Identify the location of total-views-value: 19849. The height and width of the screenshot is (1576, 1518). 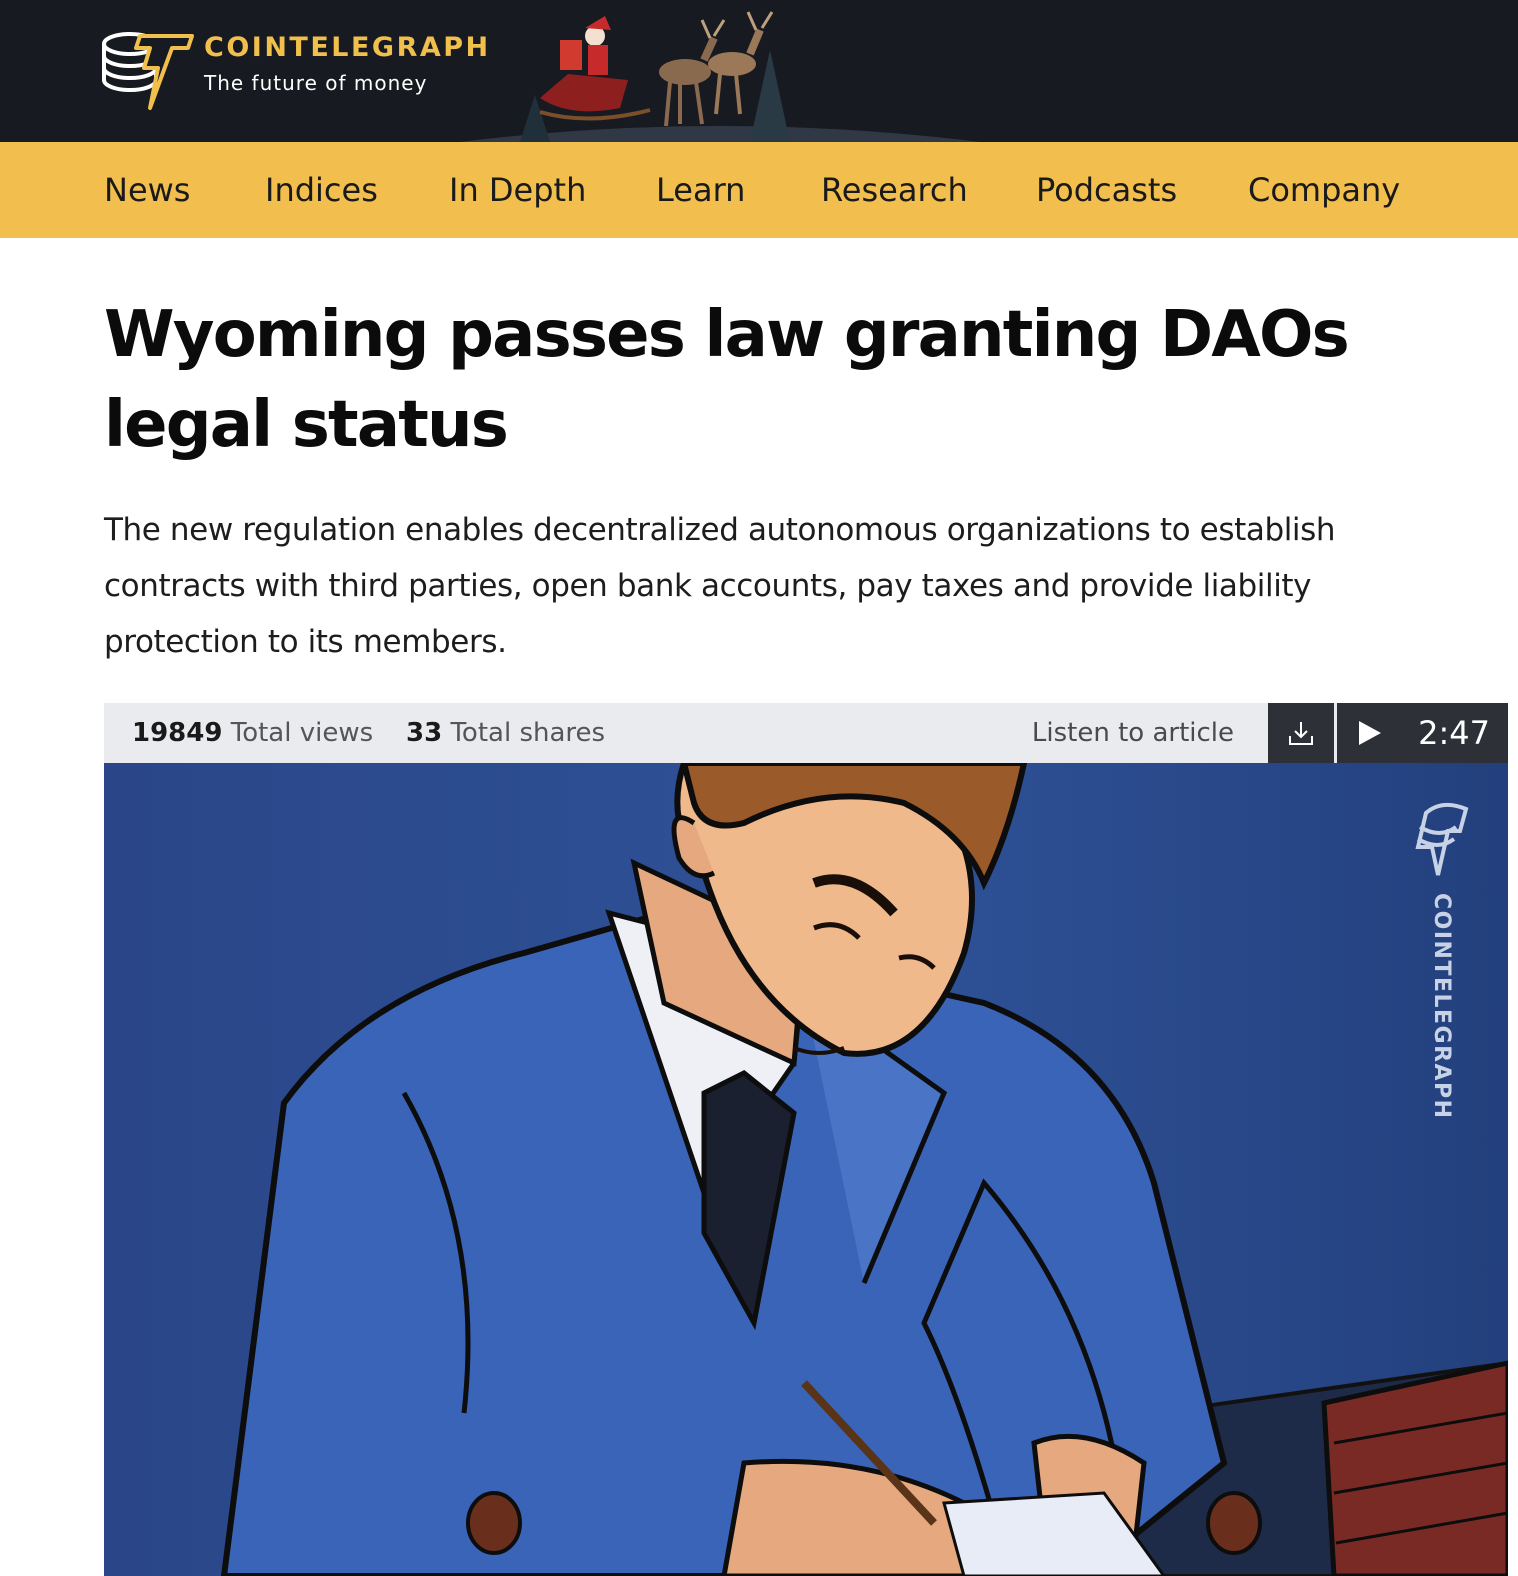
(177, 733).